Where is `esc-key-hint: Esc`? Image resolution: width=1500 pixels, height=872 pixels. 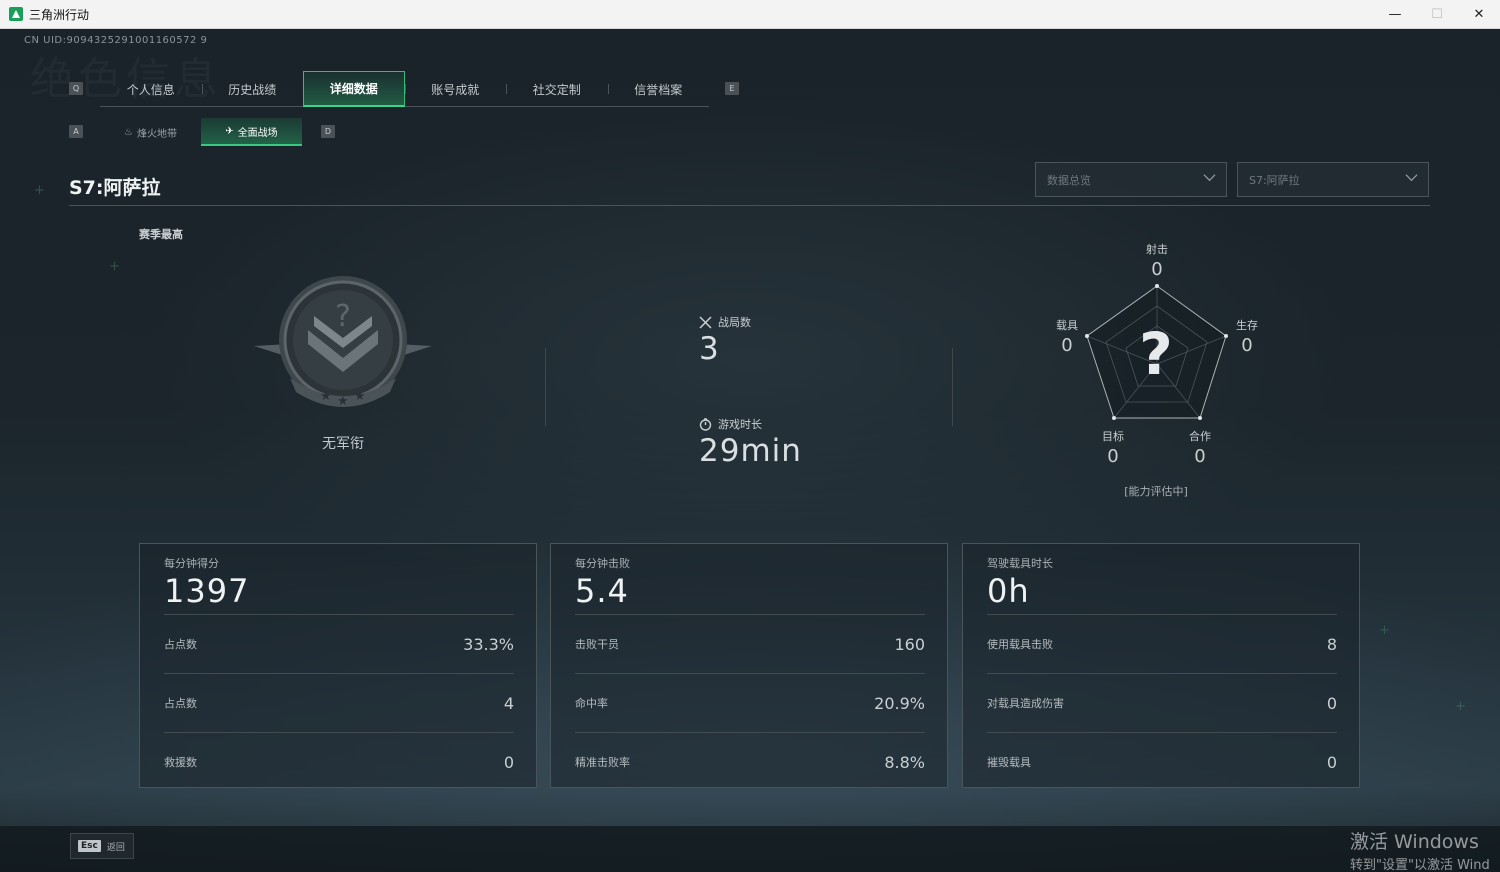
esc-key-hint: Esc is located at coordinates (89, 846).